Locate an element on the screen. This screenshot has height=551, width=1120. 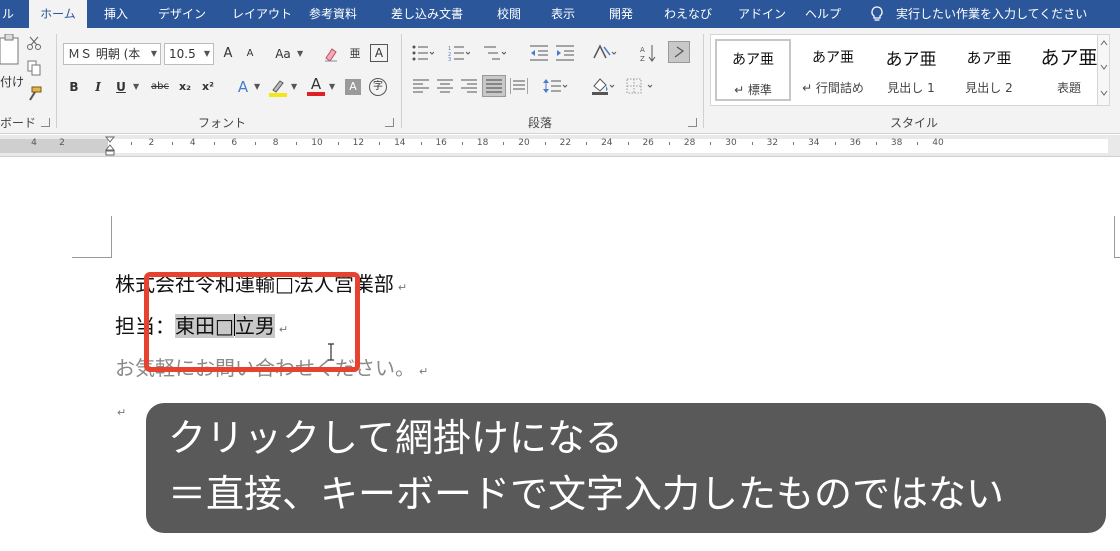
paste-icon is located at coordinates (11, 54).